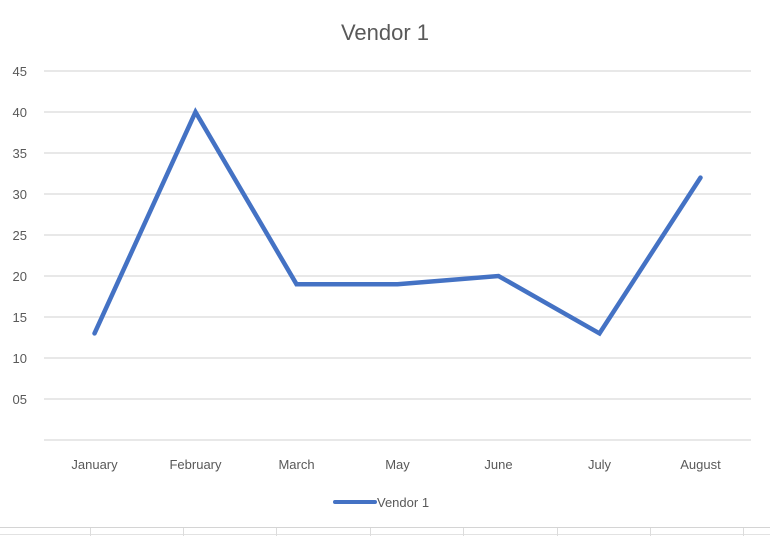  I want to click on x-axis: January February March May June July August, so click(396, 464).